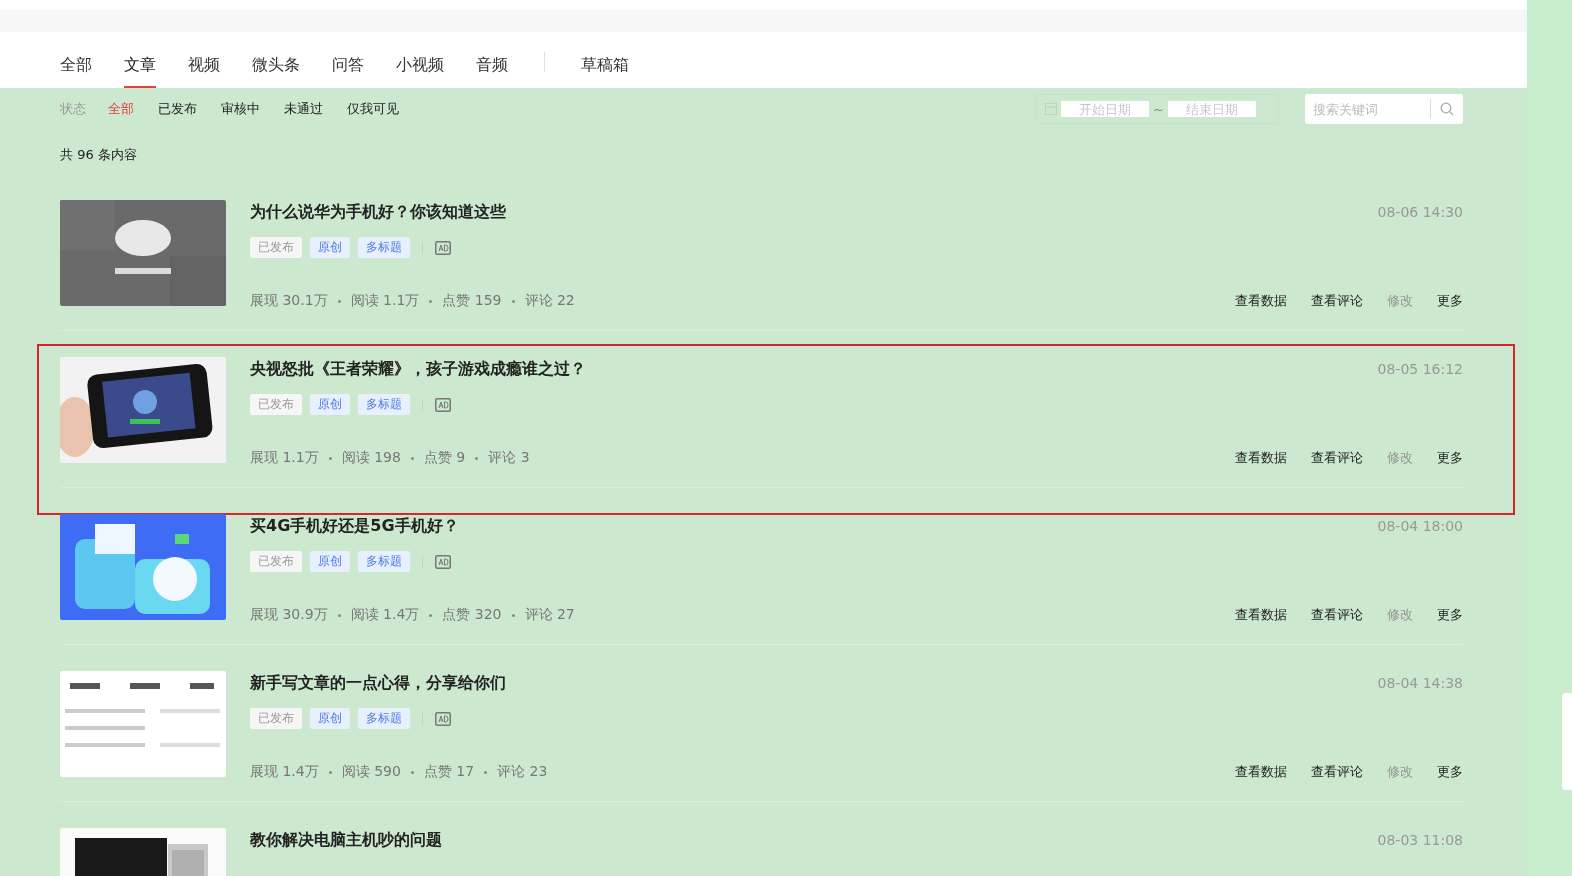 Image resolution: width=1572 pixels, height=876 pixels. What do you see at coordinates (276, 71) in the screenshot?
I see `content-tab: 微头条` at bounding box center [276, 71].